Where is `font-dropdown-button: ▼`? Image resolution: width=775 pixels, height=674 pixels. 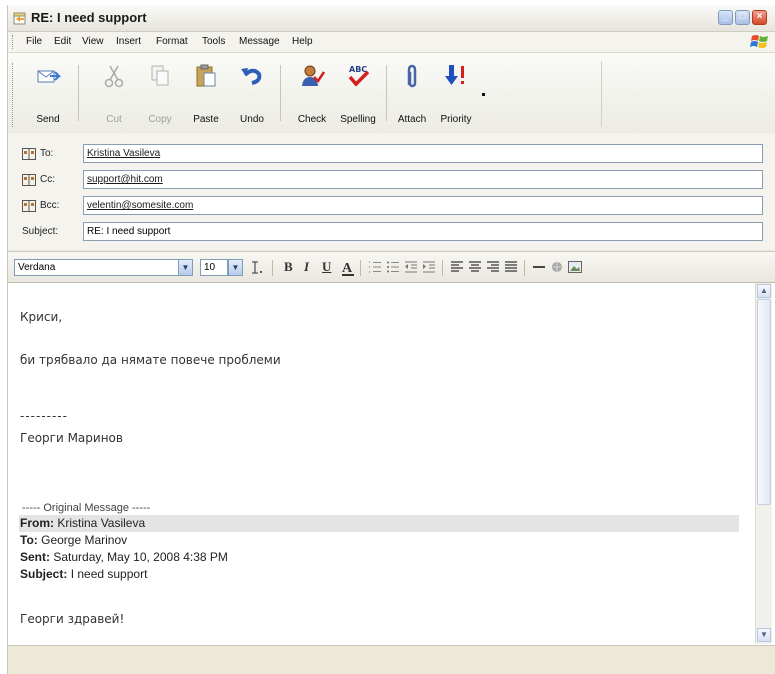
font-dropdown-button: ▼ is located at coordinates (185, 267).